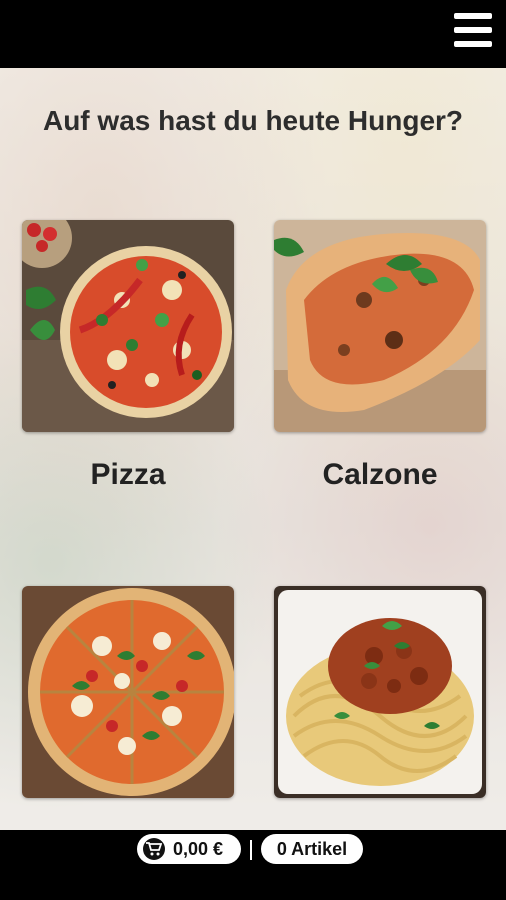  I want to click on category-tile-pasta, so click(380, 692).